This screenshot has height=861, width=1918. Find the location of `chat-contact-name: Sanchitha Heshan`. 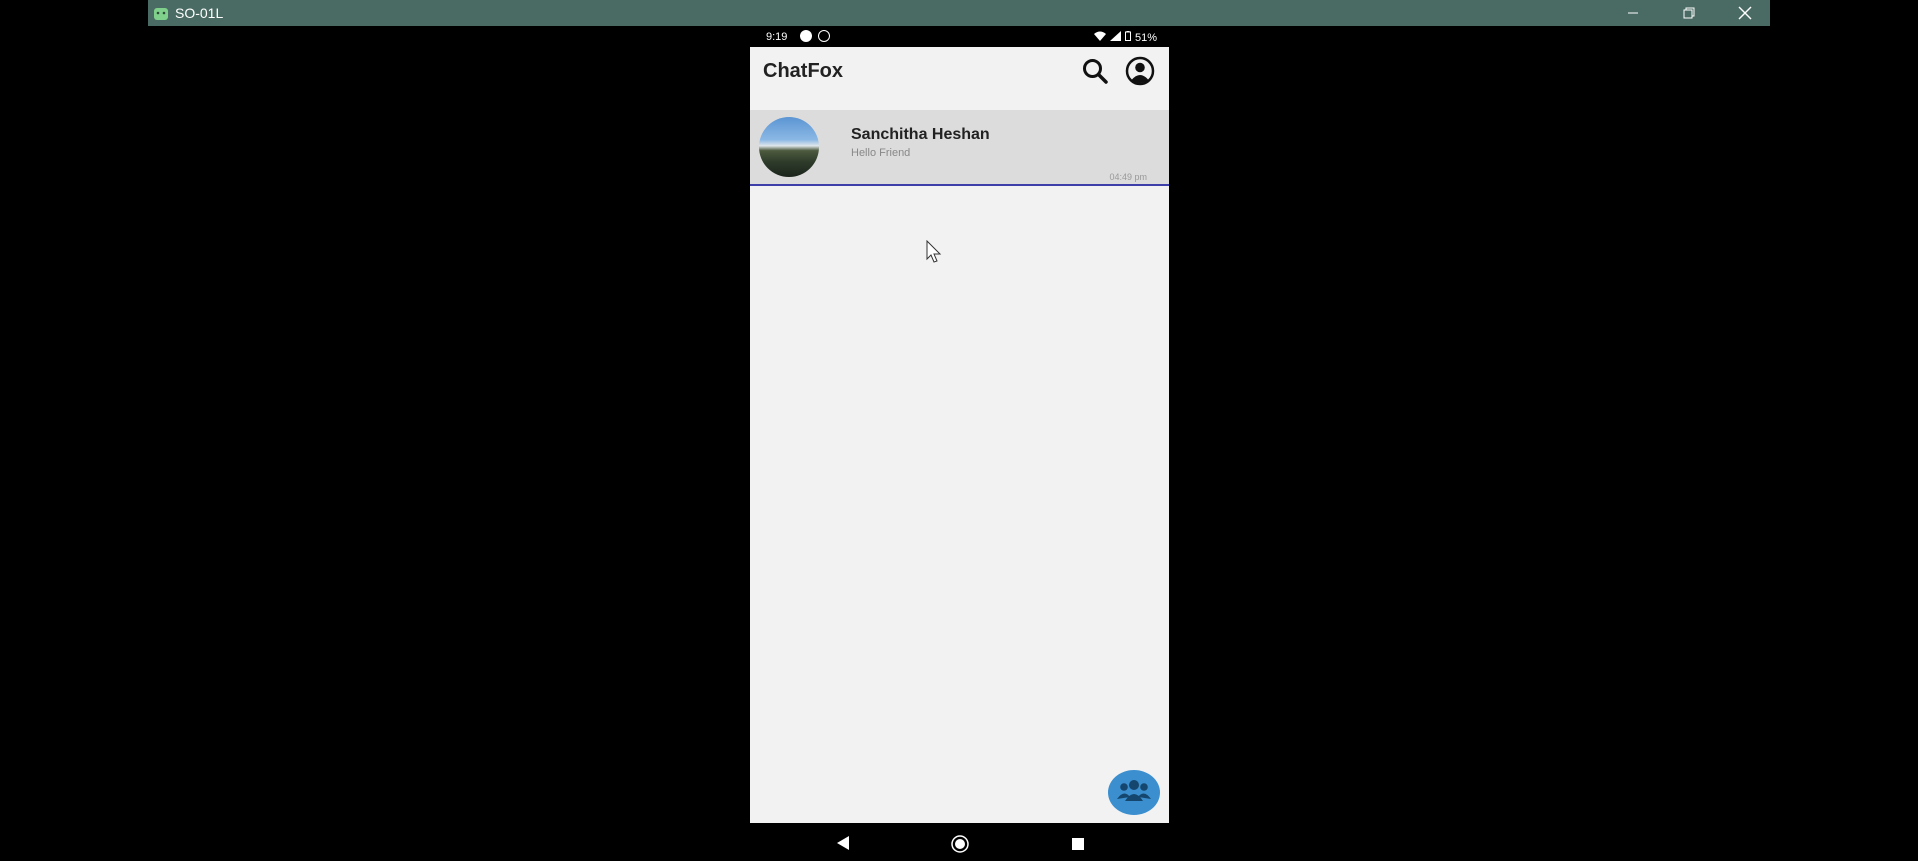

chat-contact-name: Sanchitha Heshan is located at coordinates (920, 134).